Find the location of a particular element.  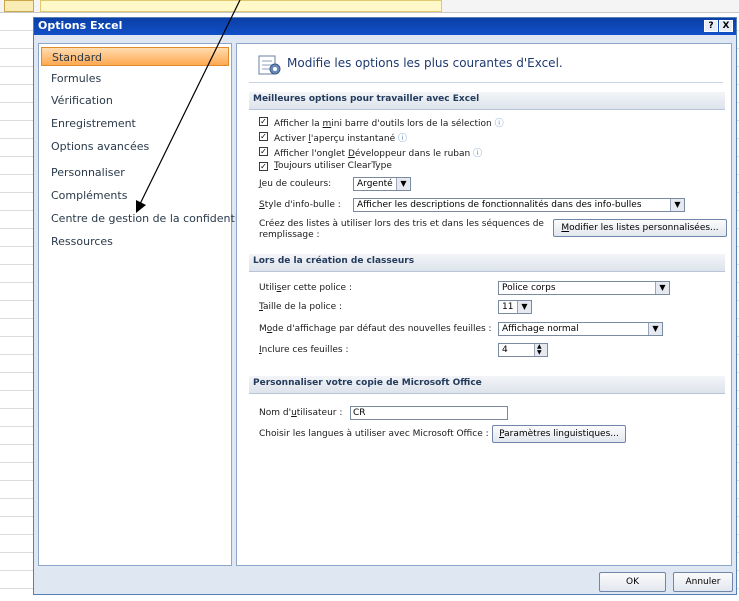

color-scheme-select: Argenté ▼ is located at coordinates (382, 184).